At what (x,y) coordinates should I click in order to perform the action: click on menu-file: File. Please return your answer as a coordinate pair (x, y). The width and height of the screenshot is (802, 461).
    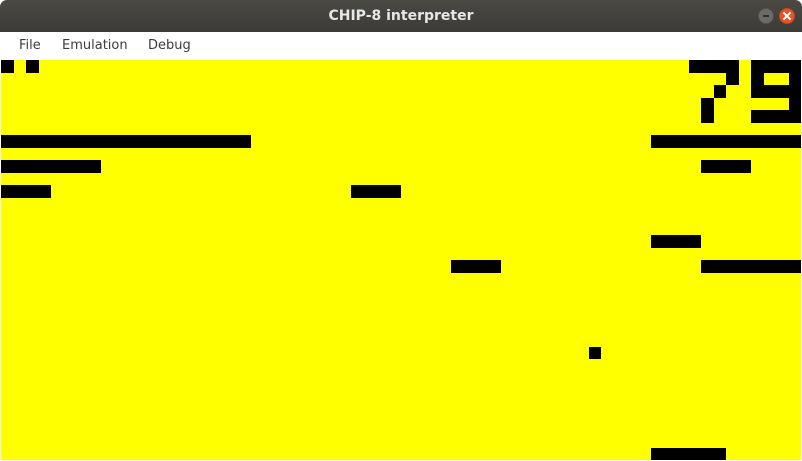
    Looking at the image, I should click on (30, 46).